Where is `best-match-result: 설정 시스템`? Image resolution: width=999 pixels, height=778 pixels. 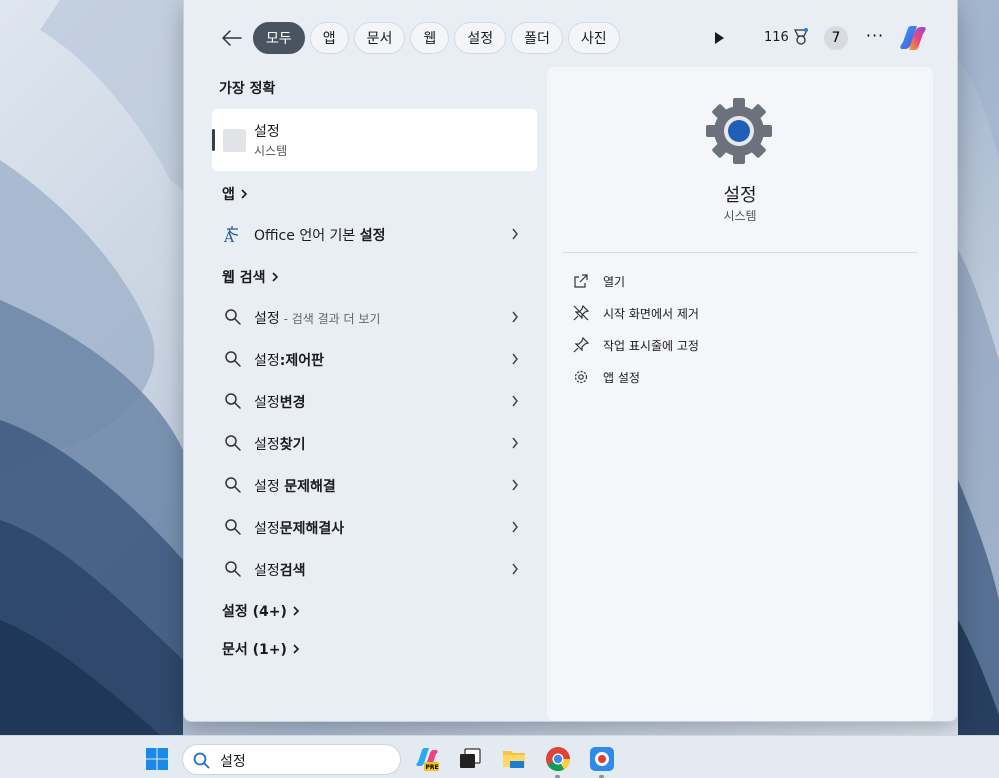 best-match-result: 설정 시스템 is located at coordinates (374, 140).